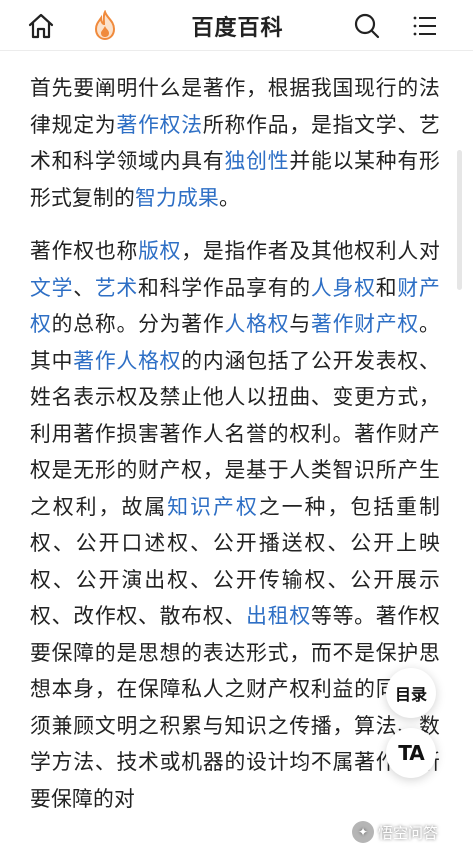 This screenshot has height=853, width=473. Describe the element at coordinates (213, 507) in the screenshot. I see `link-intellectual-property: 知识产权` at that location.